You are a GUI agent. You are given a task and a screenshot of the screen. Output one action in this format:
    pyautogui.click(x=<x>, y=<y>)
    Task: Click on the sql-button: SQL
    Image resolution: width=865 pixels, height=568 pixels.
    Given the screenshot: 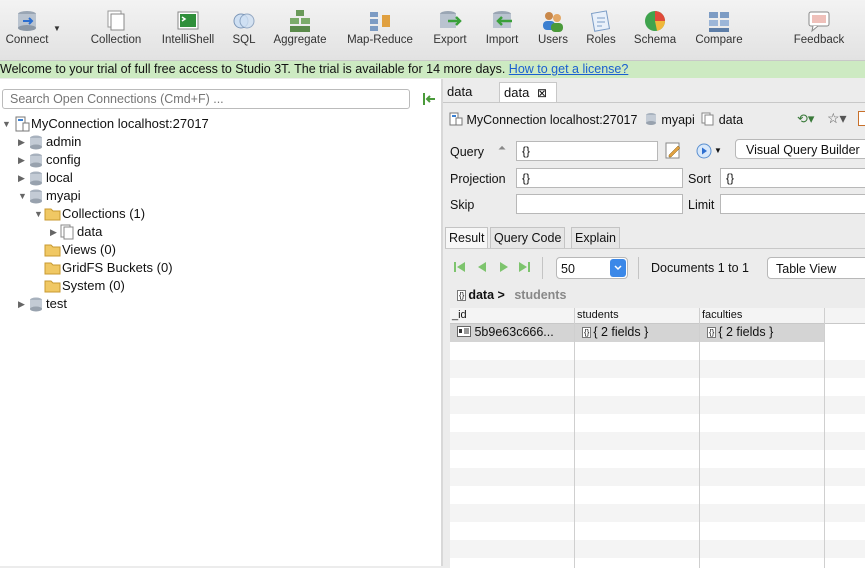 What is the action you would take?
    pyautogui.click(x=244, y=30)
    